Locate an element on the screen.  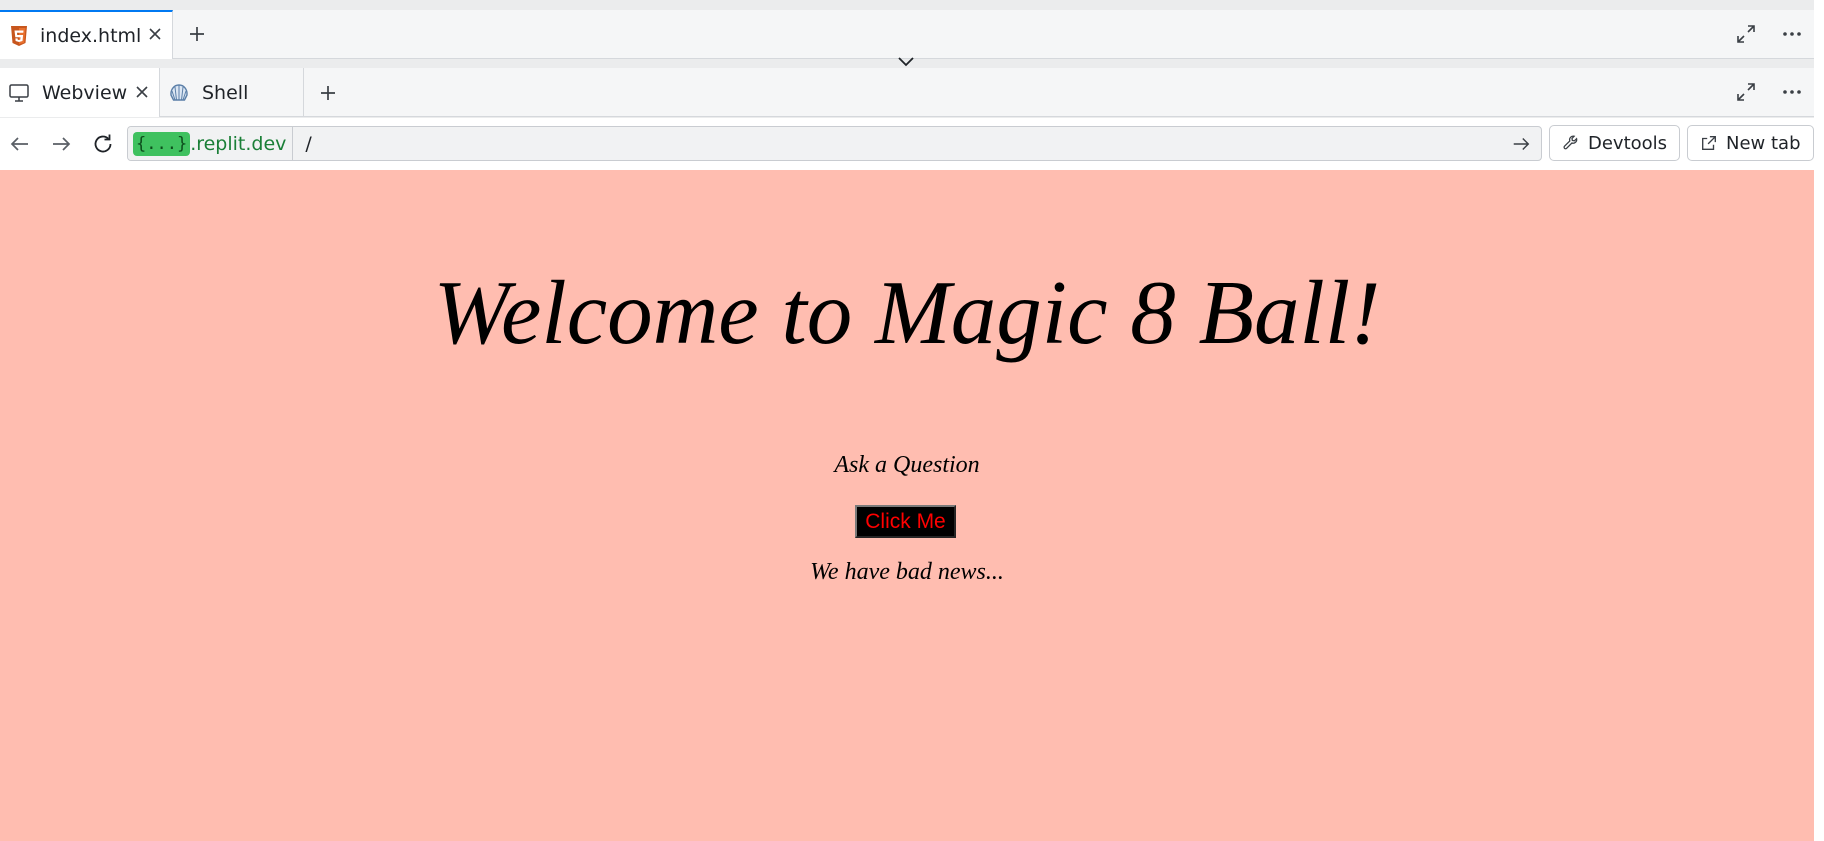
chevron-down-icon is located at coordinates (906, 62).